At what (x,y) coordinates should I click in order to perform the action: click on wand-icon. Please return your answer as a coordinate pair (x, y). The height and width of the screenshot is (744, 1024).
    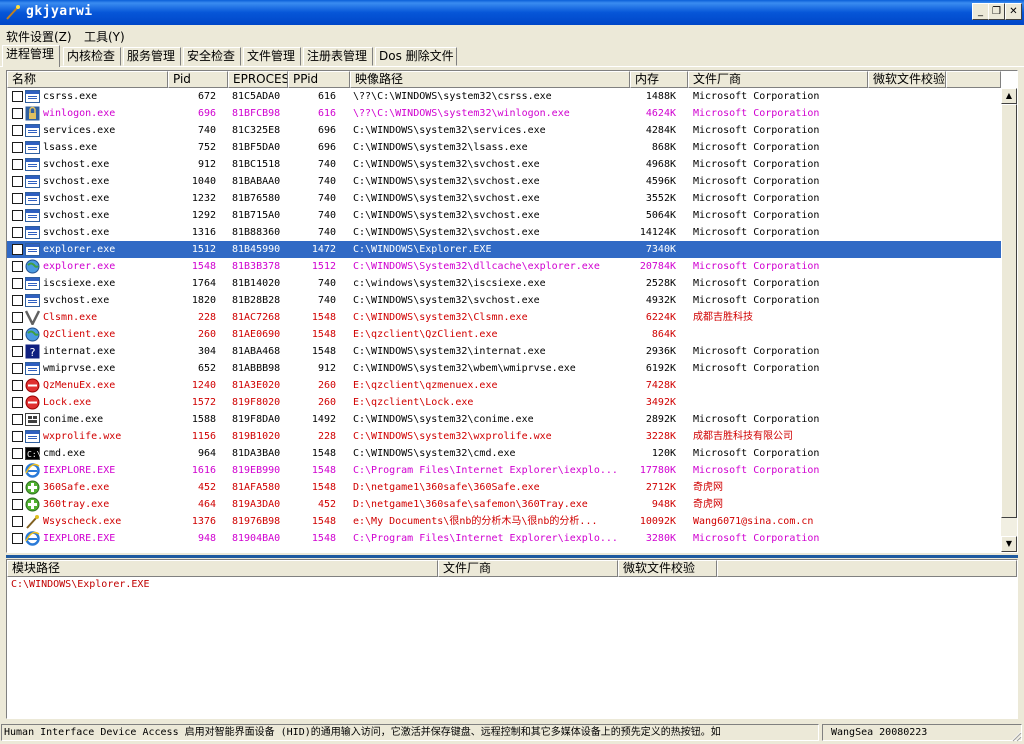
    Looking at the image, I should click on (32, 521).